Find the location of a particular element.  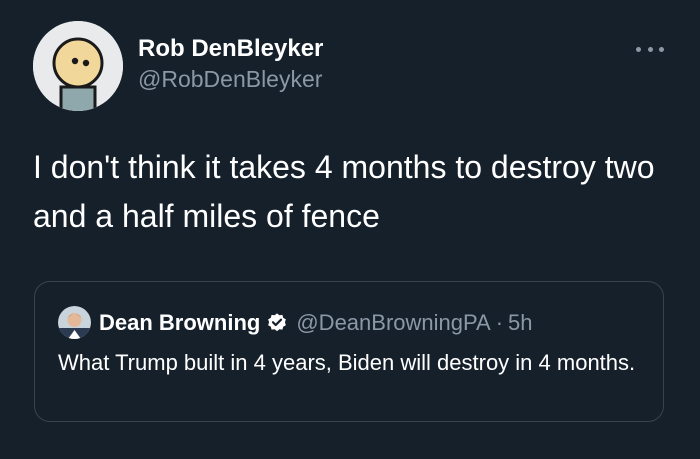

author-handle: @RobDenBleyker is located at coordinates (230, 79).